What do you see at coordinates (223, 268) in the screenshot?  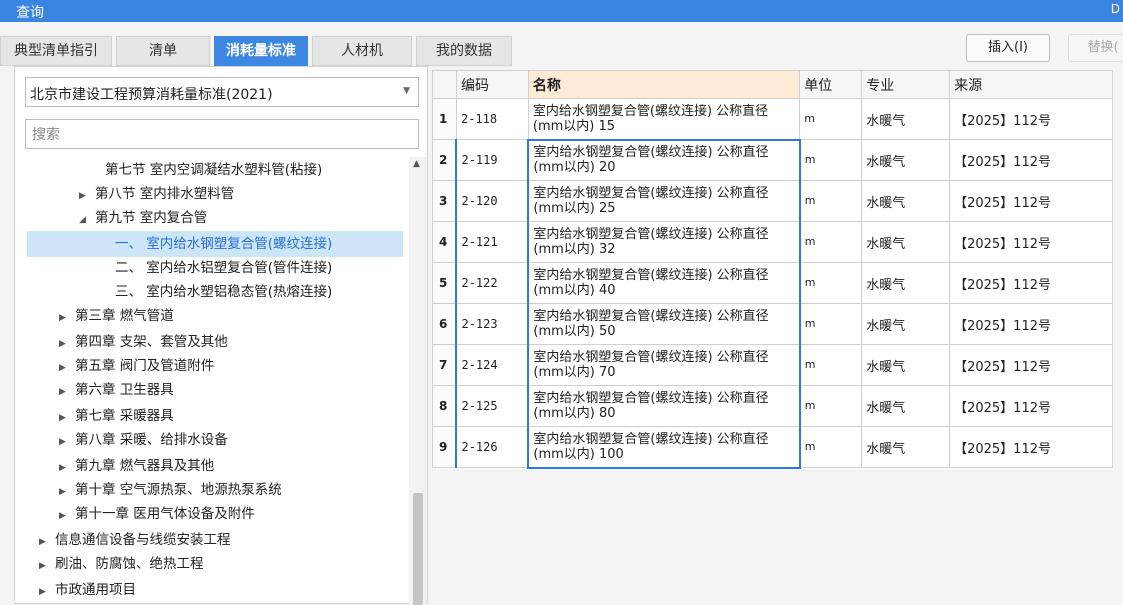 I see `tree-node: 二、 室内给水铝塑复合管(管件连接)` at bounding box center [223, 268].